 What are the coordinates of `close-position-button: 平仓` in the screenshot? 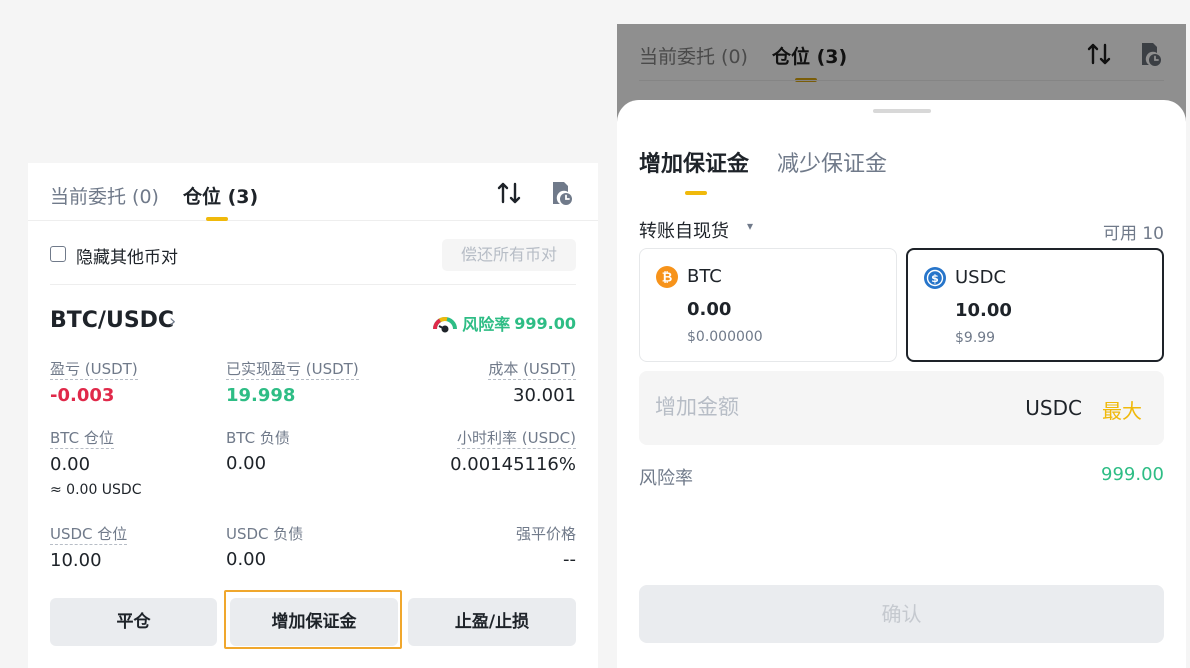 It's located at (133, 622).